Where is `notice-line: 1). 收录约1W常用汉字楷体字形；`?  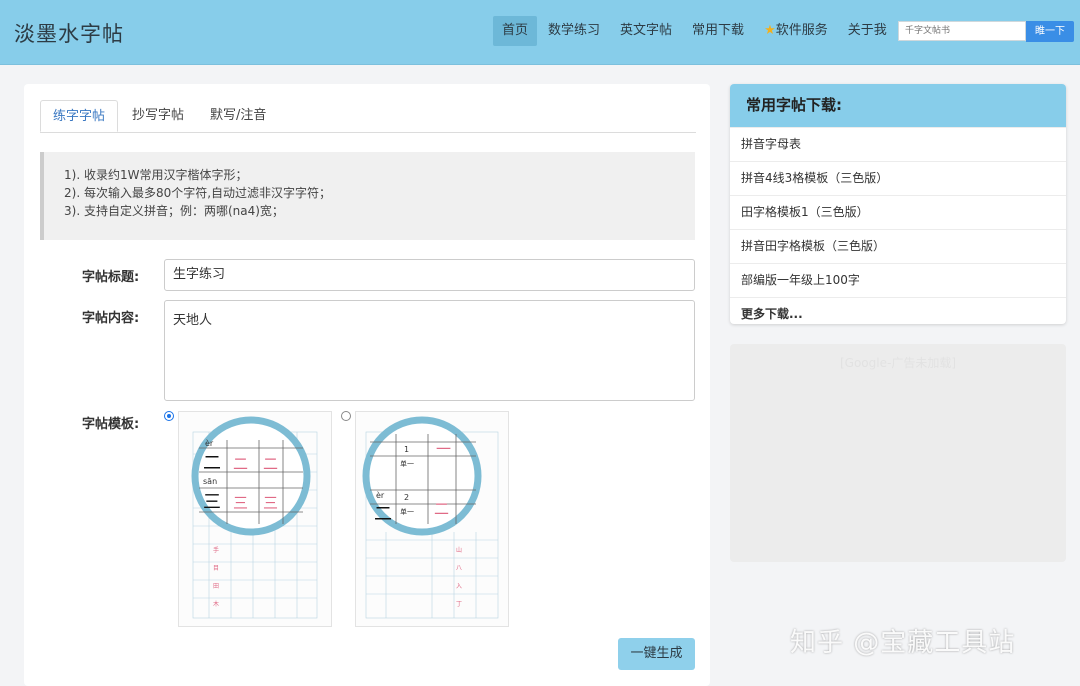 notice-line: 1). 收录约1W常用汉字楷体字形； is located at coordinates (156, 175).